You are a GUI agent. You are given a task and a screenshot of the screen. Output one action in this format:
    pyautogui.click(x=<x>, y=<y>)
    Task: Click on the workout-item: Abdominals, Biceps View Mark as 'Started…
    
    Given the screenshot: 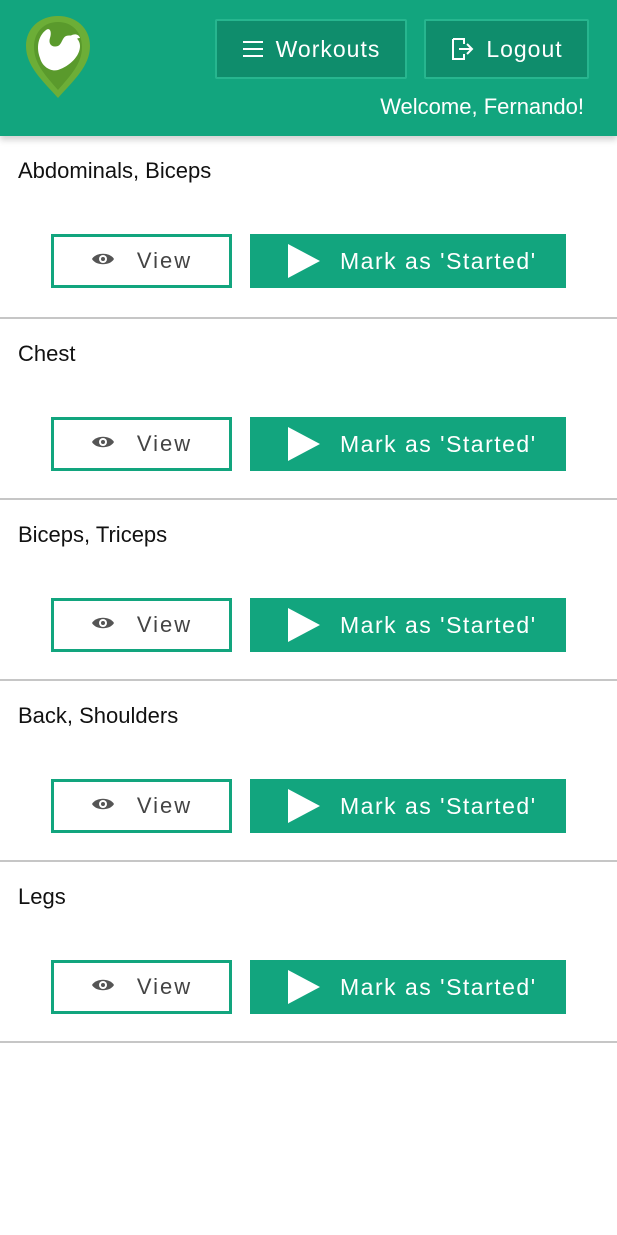 What is the action you would take?
    pyautogui.click(x=308, y=227)
    